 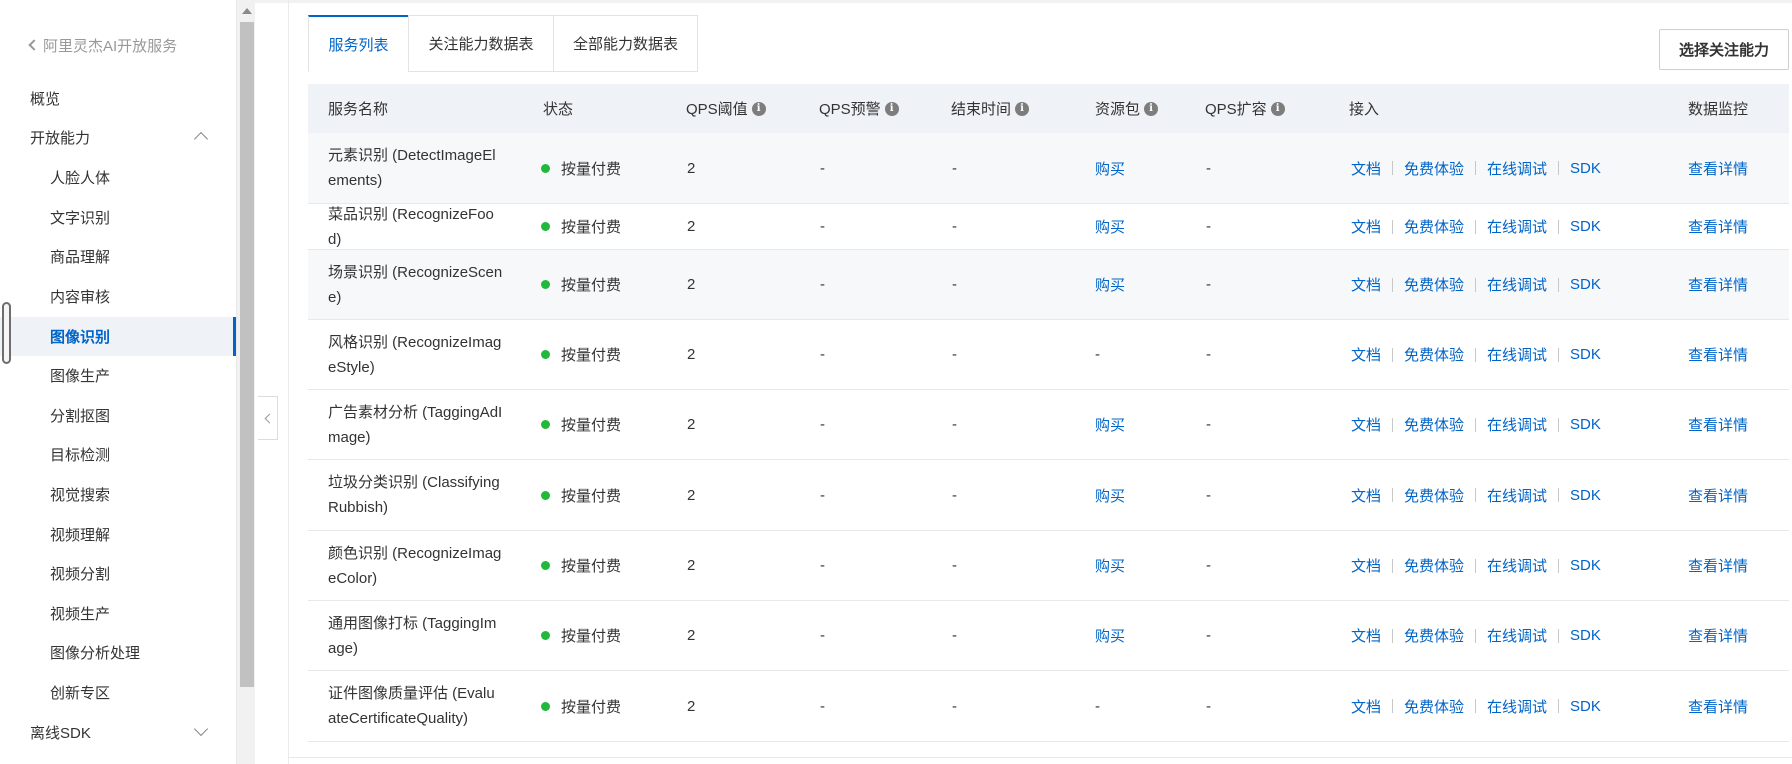 I want to click on chevron-up-icon, so click(x=201, y=139).